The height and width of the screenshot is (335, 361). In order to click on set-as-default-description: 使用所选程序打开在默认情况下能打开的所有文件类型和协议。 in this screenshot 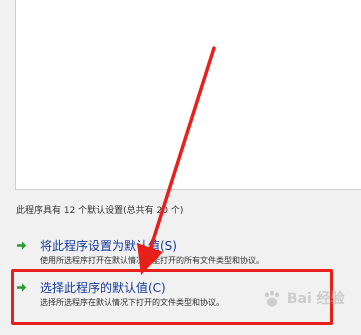, I will do `click(152, 260)`.